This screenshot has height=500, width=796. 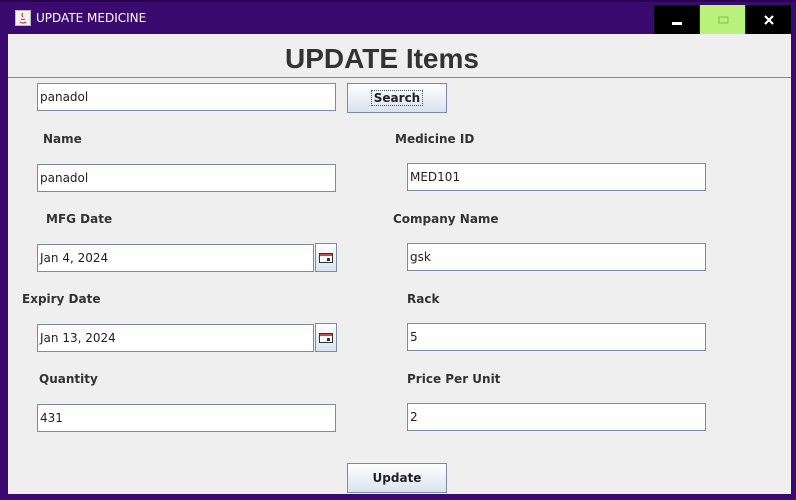 I want to click on medicine-id-field: MED101, so click(x=556, y=177).